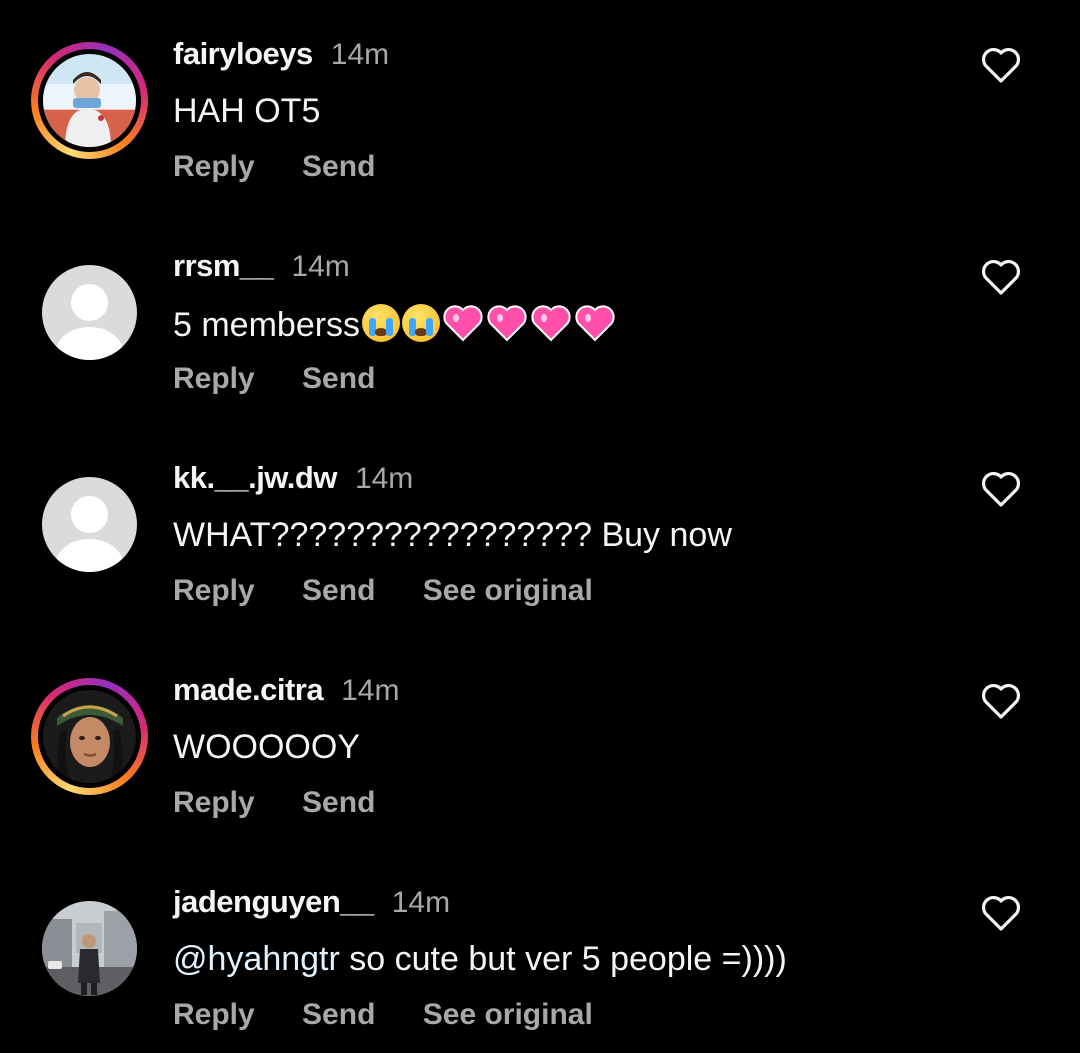 This screenshot has width=1080, height=1053. What do you see at coordinates (261, 266) in the screenshot?
I see `comment-username: rrsm__ 14m` at bounding box center [261, 266].